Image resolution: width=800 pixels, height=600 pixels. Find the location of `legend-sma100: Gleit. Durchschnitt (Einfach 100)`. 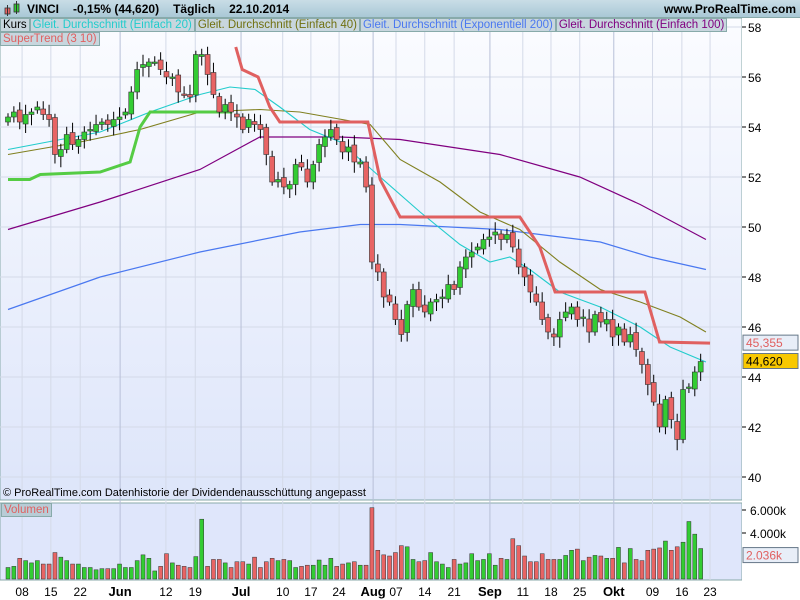

legend-sma100: Gleit. Durchschnitt (Einfach 100) is located at coordinates (641, 25).